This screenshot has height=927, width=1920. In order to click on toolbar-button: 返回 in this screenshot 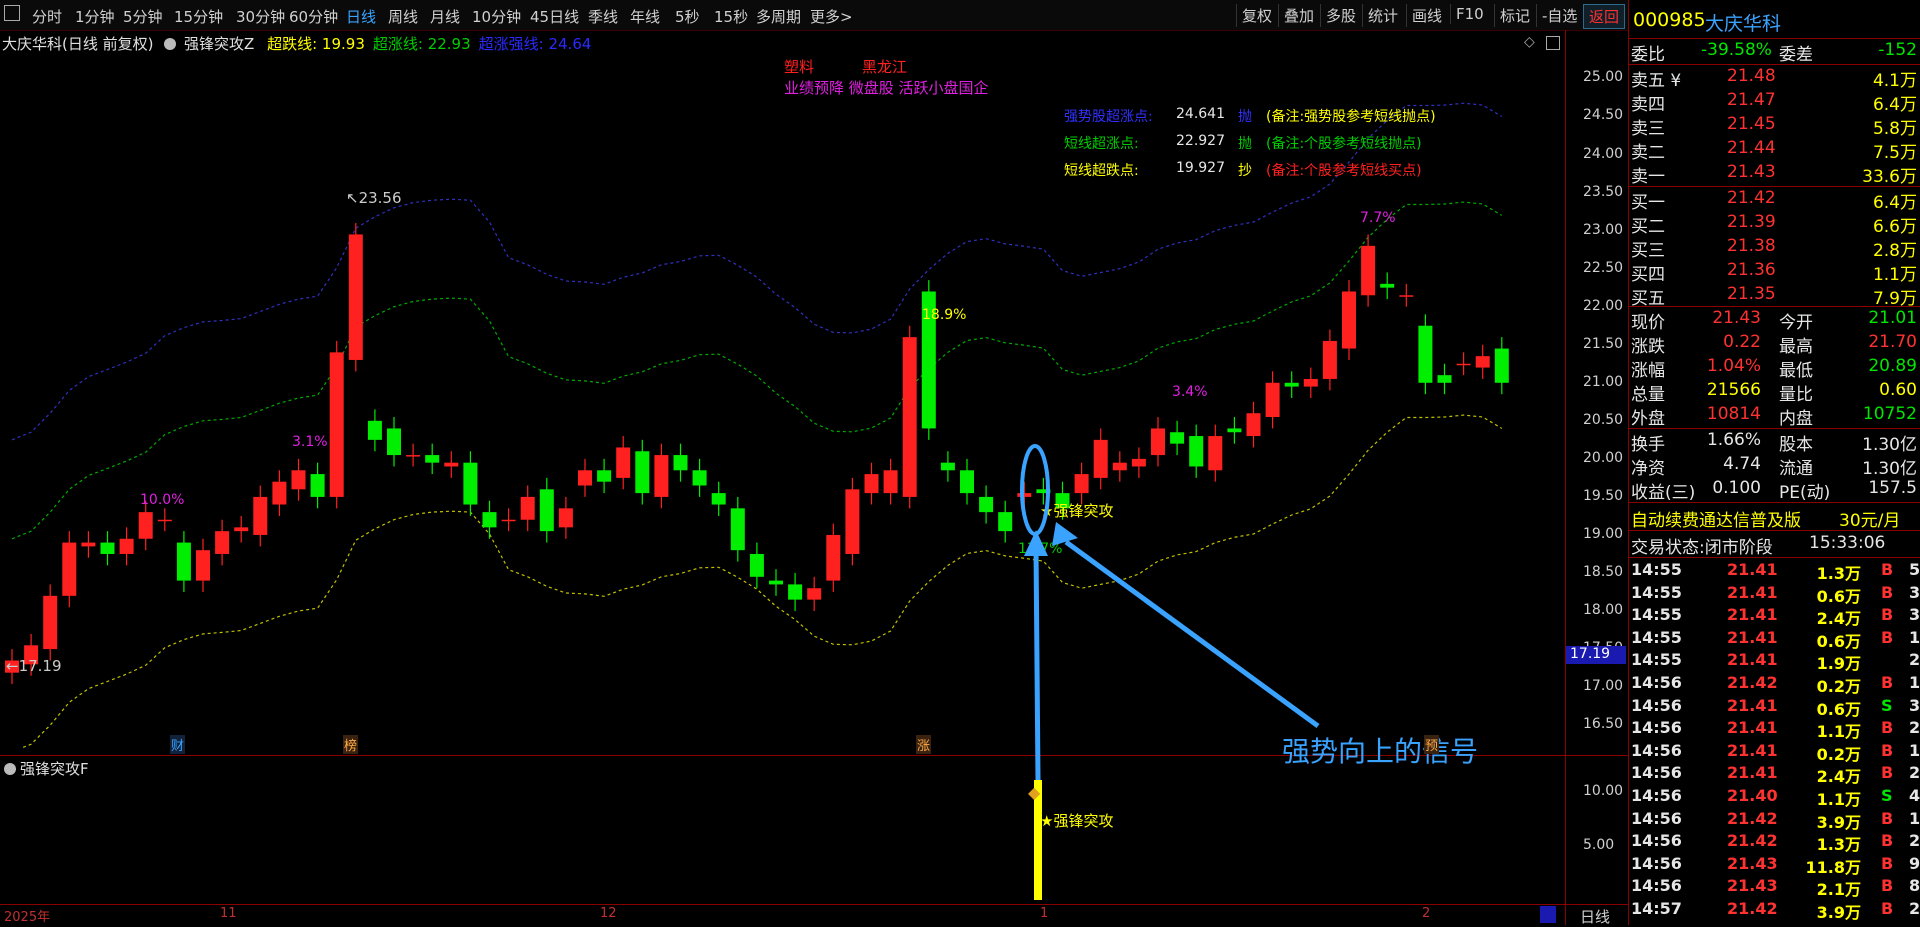, I will do `click(1604, 16)`.